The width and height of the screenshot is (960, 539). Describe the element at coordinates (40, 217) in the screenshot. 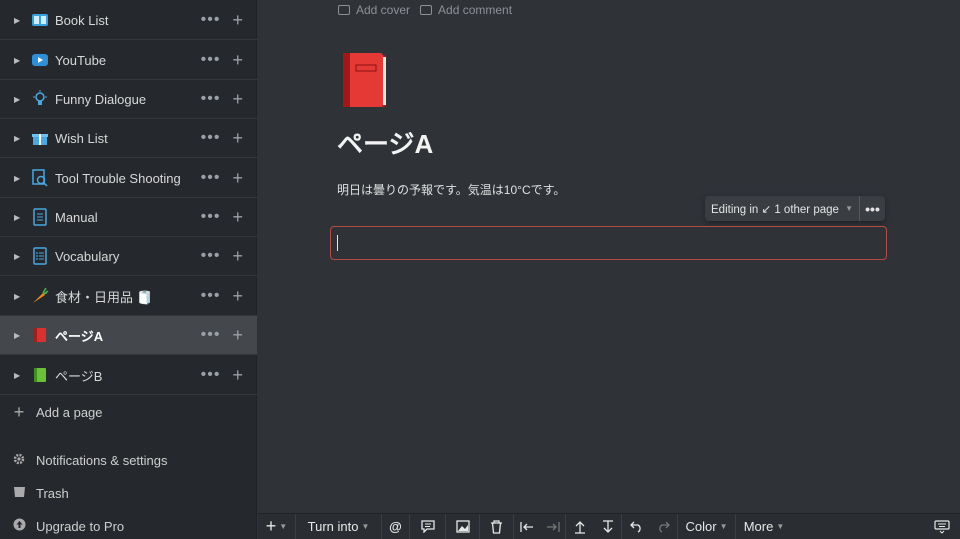

I see `document-icon` at that location.